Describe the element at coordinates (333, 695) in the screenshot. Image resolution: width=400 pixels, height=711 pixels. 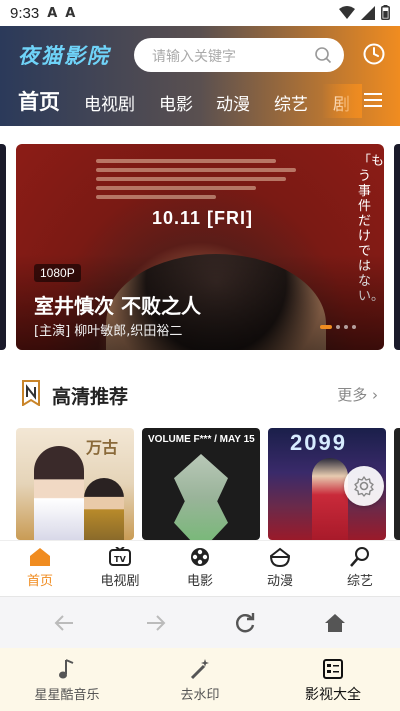
I see `dock-label: 影视大全` at that location.